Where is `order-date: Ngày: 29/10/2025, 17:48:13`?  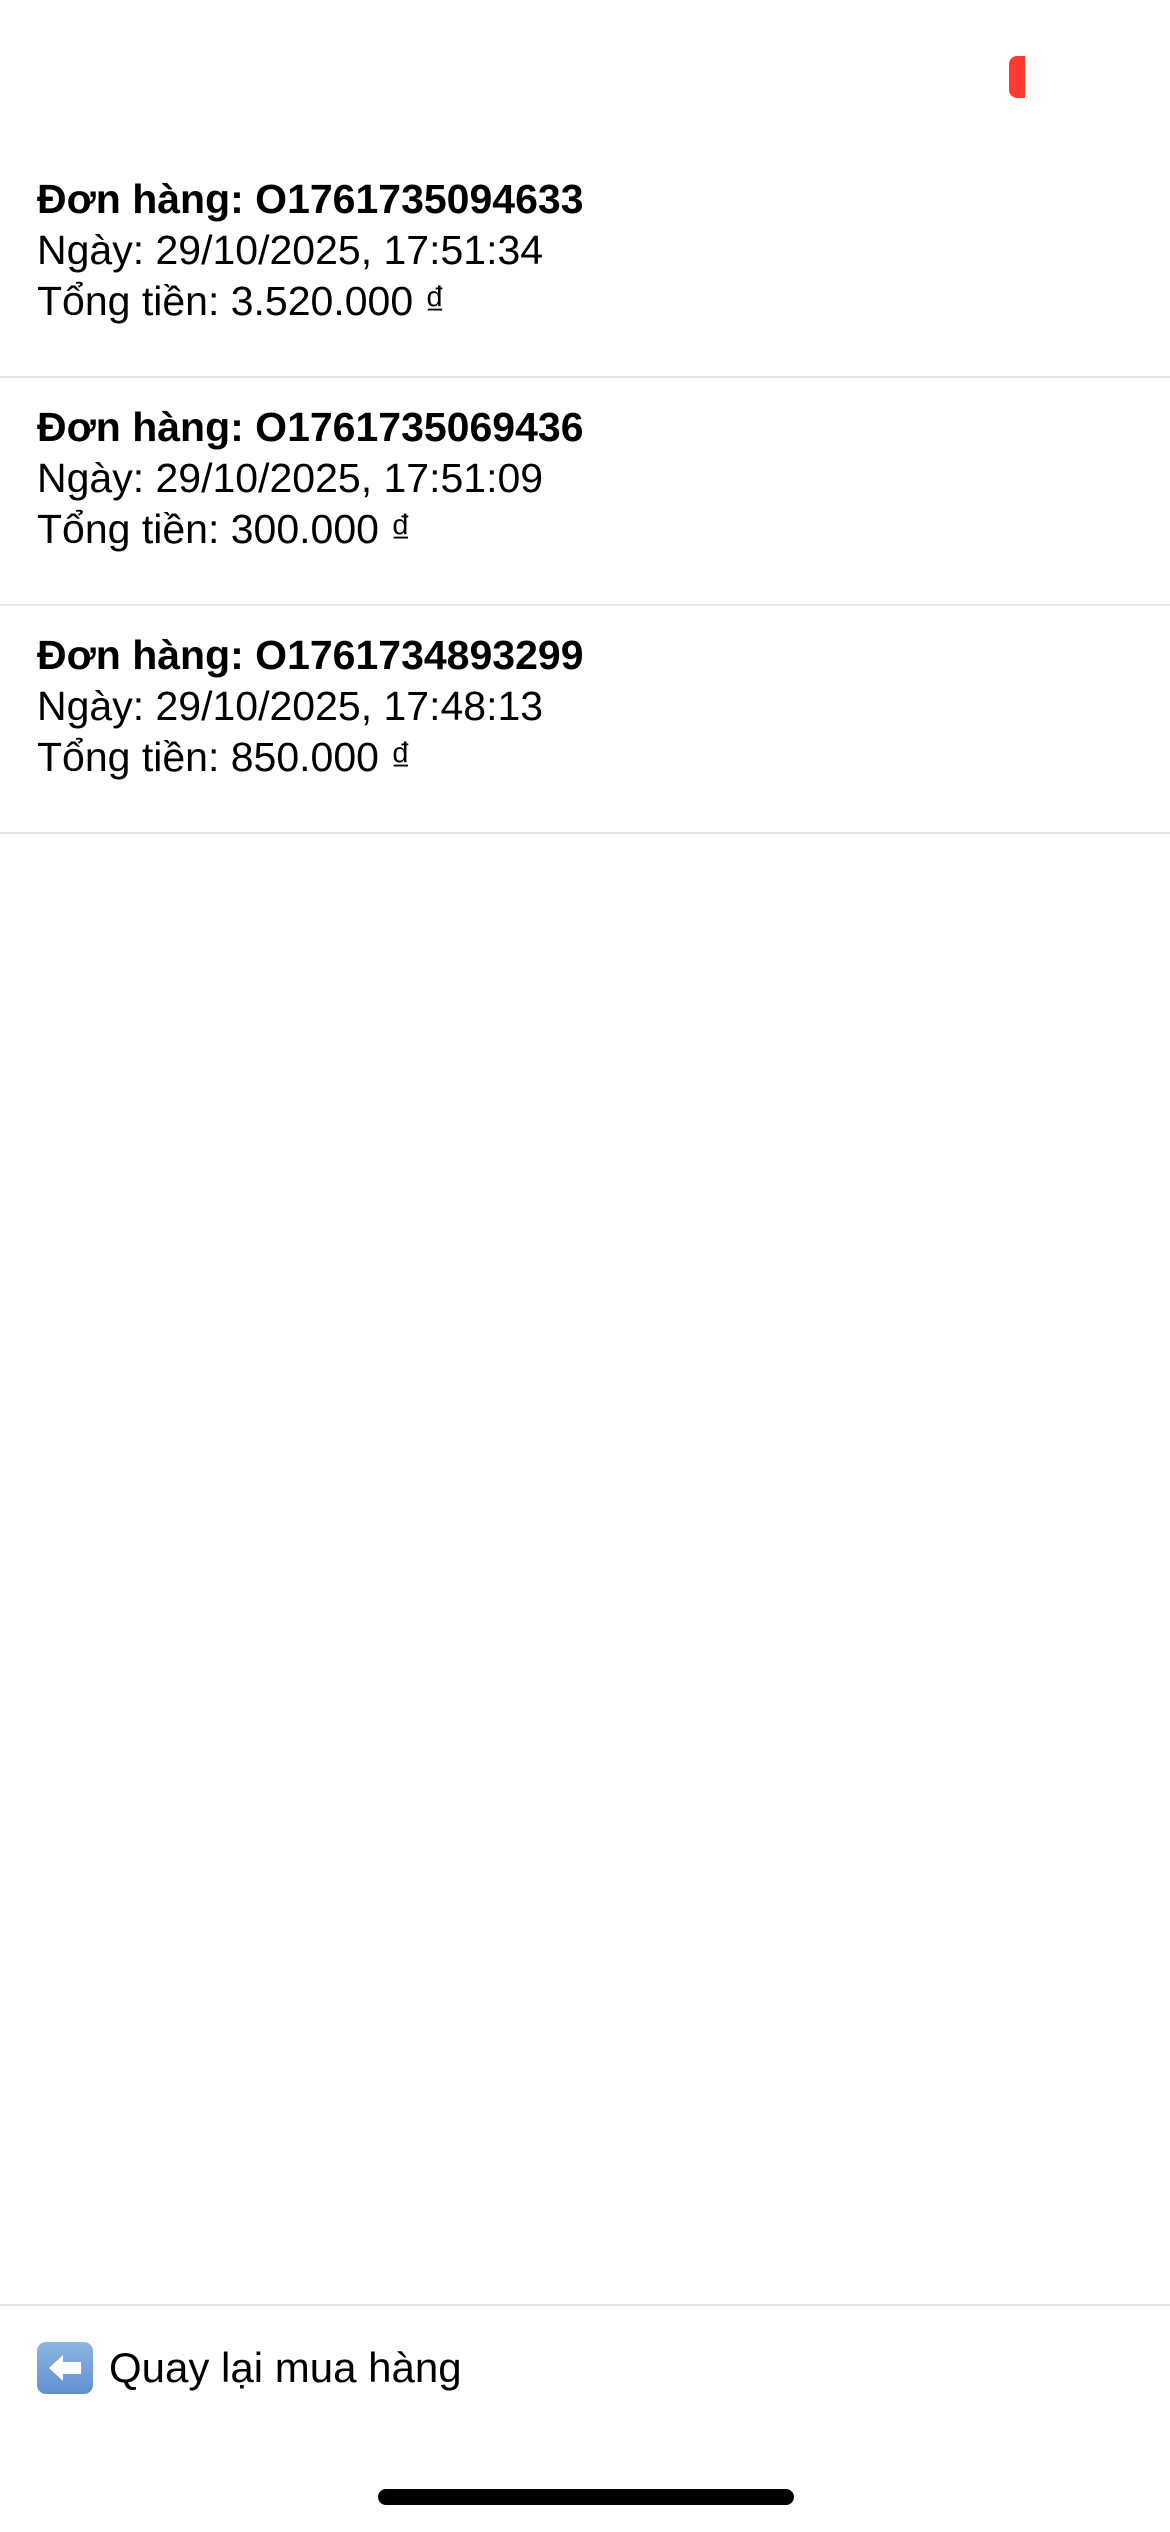
order-date: Ngày: 29/10/2025, 17:48:13 is located at coordinates (290, 706).